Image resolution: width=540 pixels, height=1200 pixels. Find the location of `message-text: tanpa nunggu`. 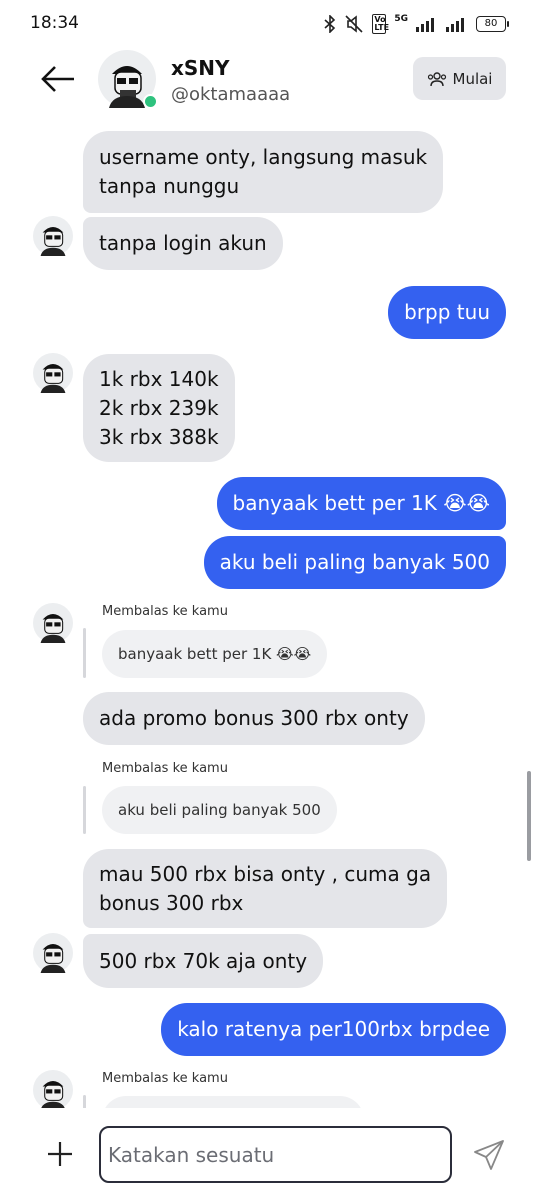

message-text: tanpa nunggu is located at coordinates (169, 186).